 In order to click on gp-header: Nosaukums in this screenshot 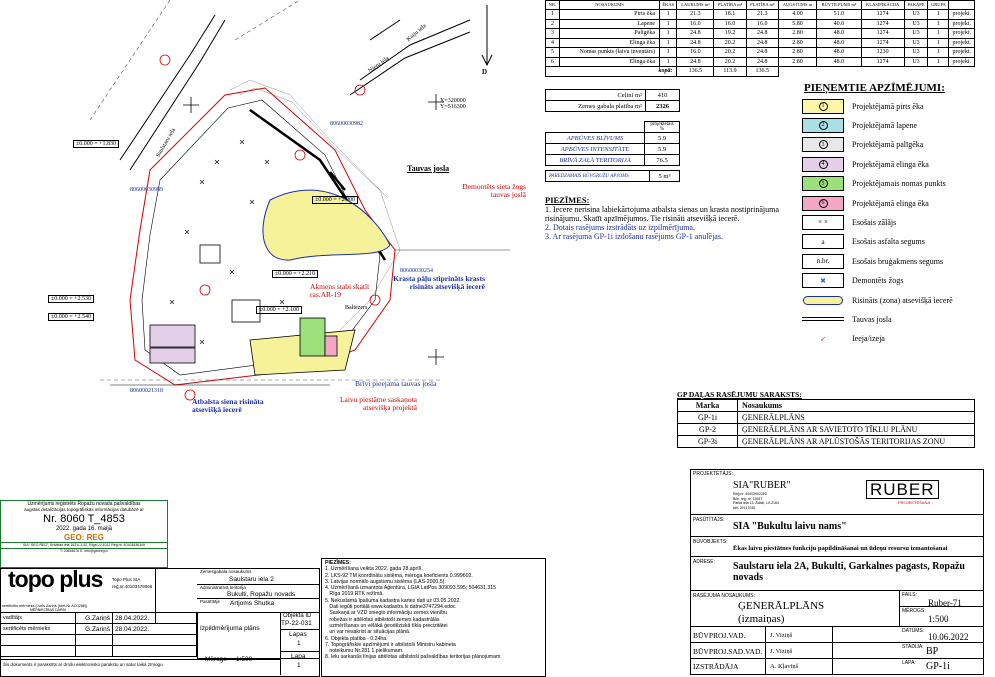, I will do `click(856, 405)`.